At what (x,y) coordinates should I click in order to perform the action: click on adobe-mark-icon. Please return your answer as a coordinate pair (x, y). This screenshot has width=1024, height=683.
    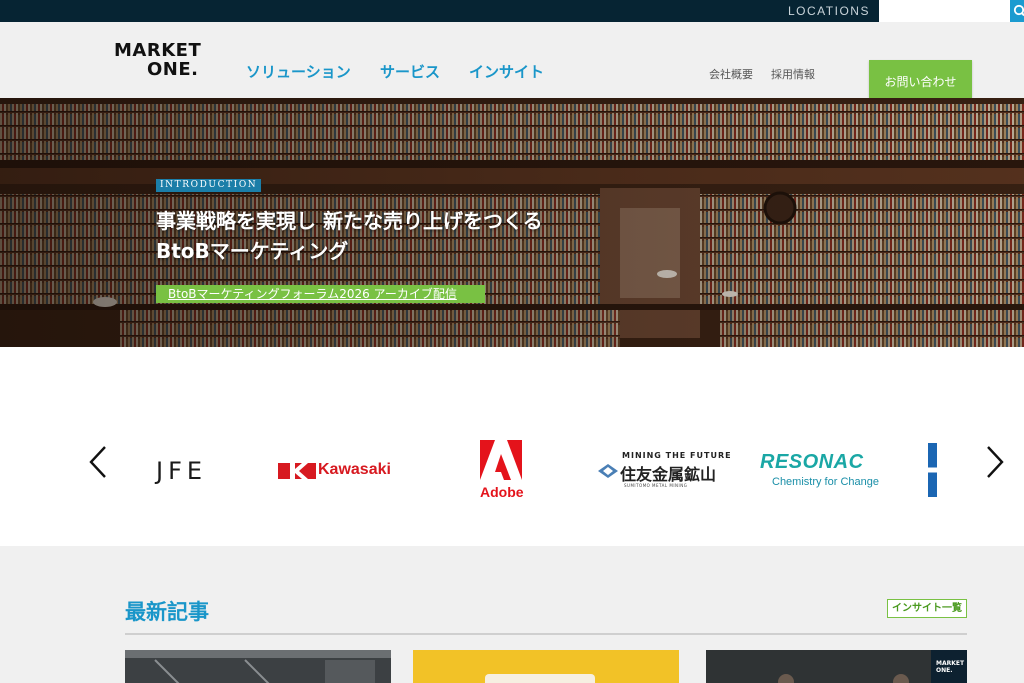
    Looking at the image, I should click on (501, 460).